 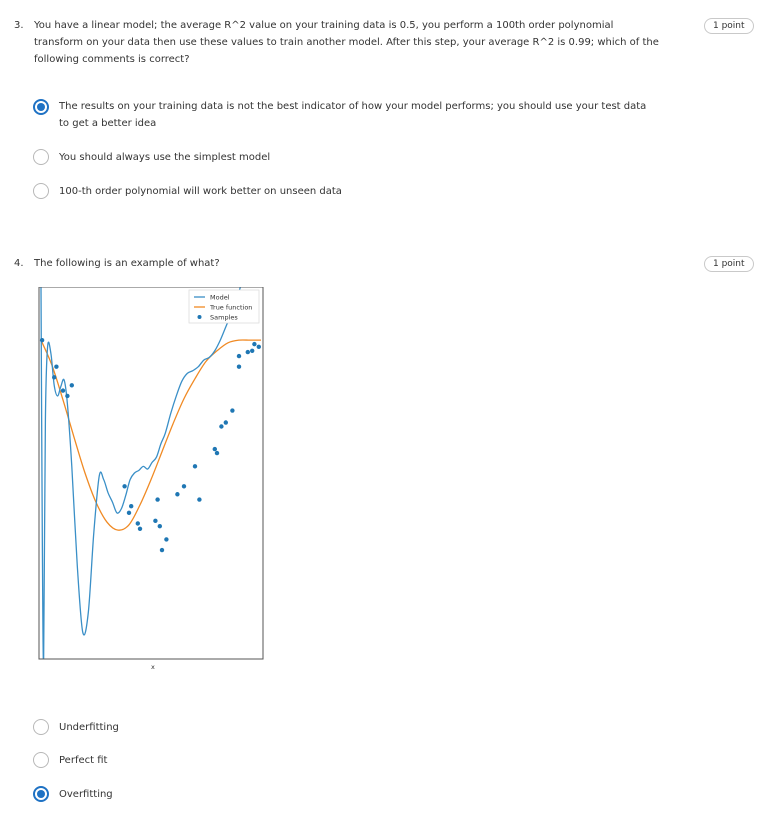 I want to click on x-axis-label: x, so click(x=153, y=667).